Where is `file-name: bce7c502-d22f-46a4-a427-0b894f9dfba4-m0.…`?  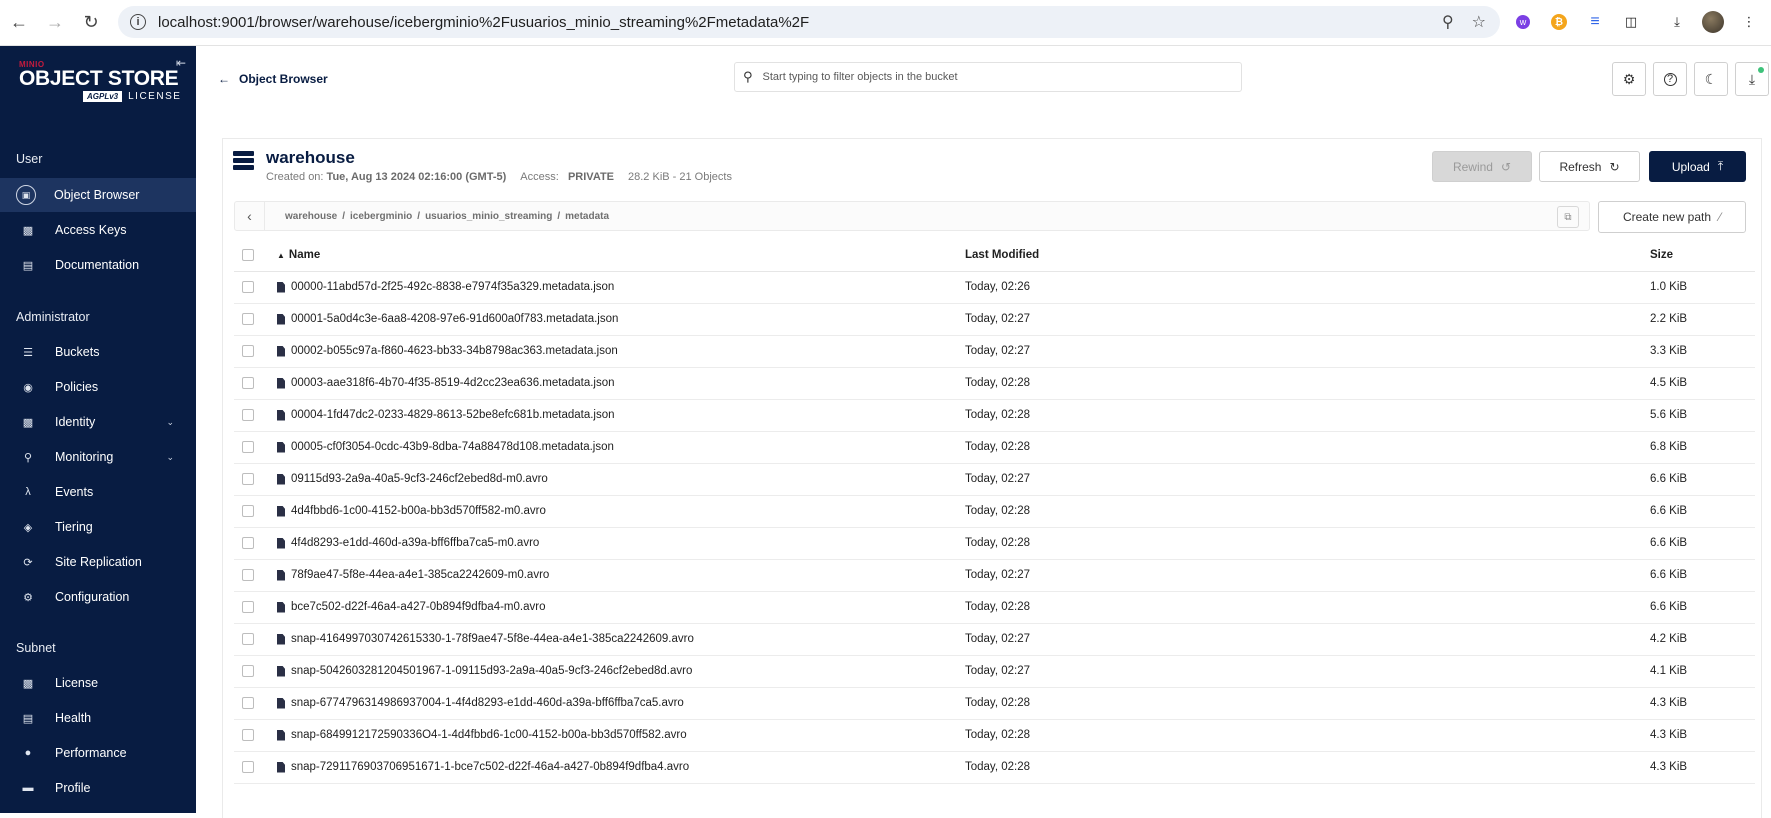
file-name: bce7c502-d22f-46a4-a427-0b894f9dfba4-m0.… is located at coordinates (418, 607).